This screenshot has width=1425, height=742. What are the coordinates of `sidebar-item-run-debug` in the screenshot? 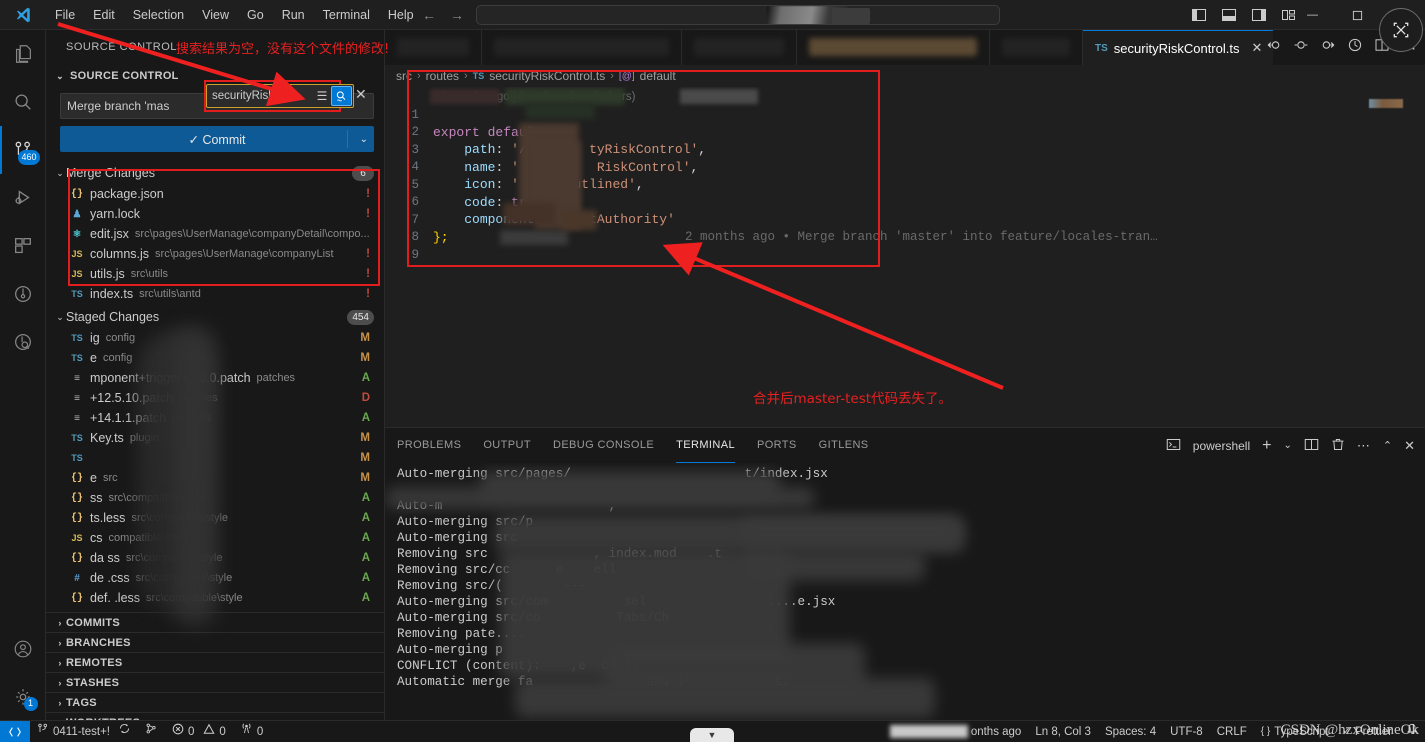 It's located at (23, 198).